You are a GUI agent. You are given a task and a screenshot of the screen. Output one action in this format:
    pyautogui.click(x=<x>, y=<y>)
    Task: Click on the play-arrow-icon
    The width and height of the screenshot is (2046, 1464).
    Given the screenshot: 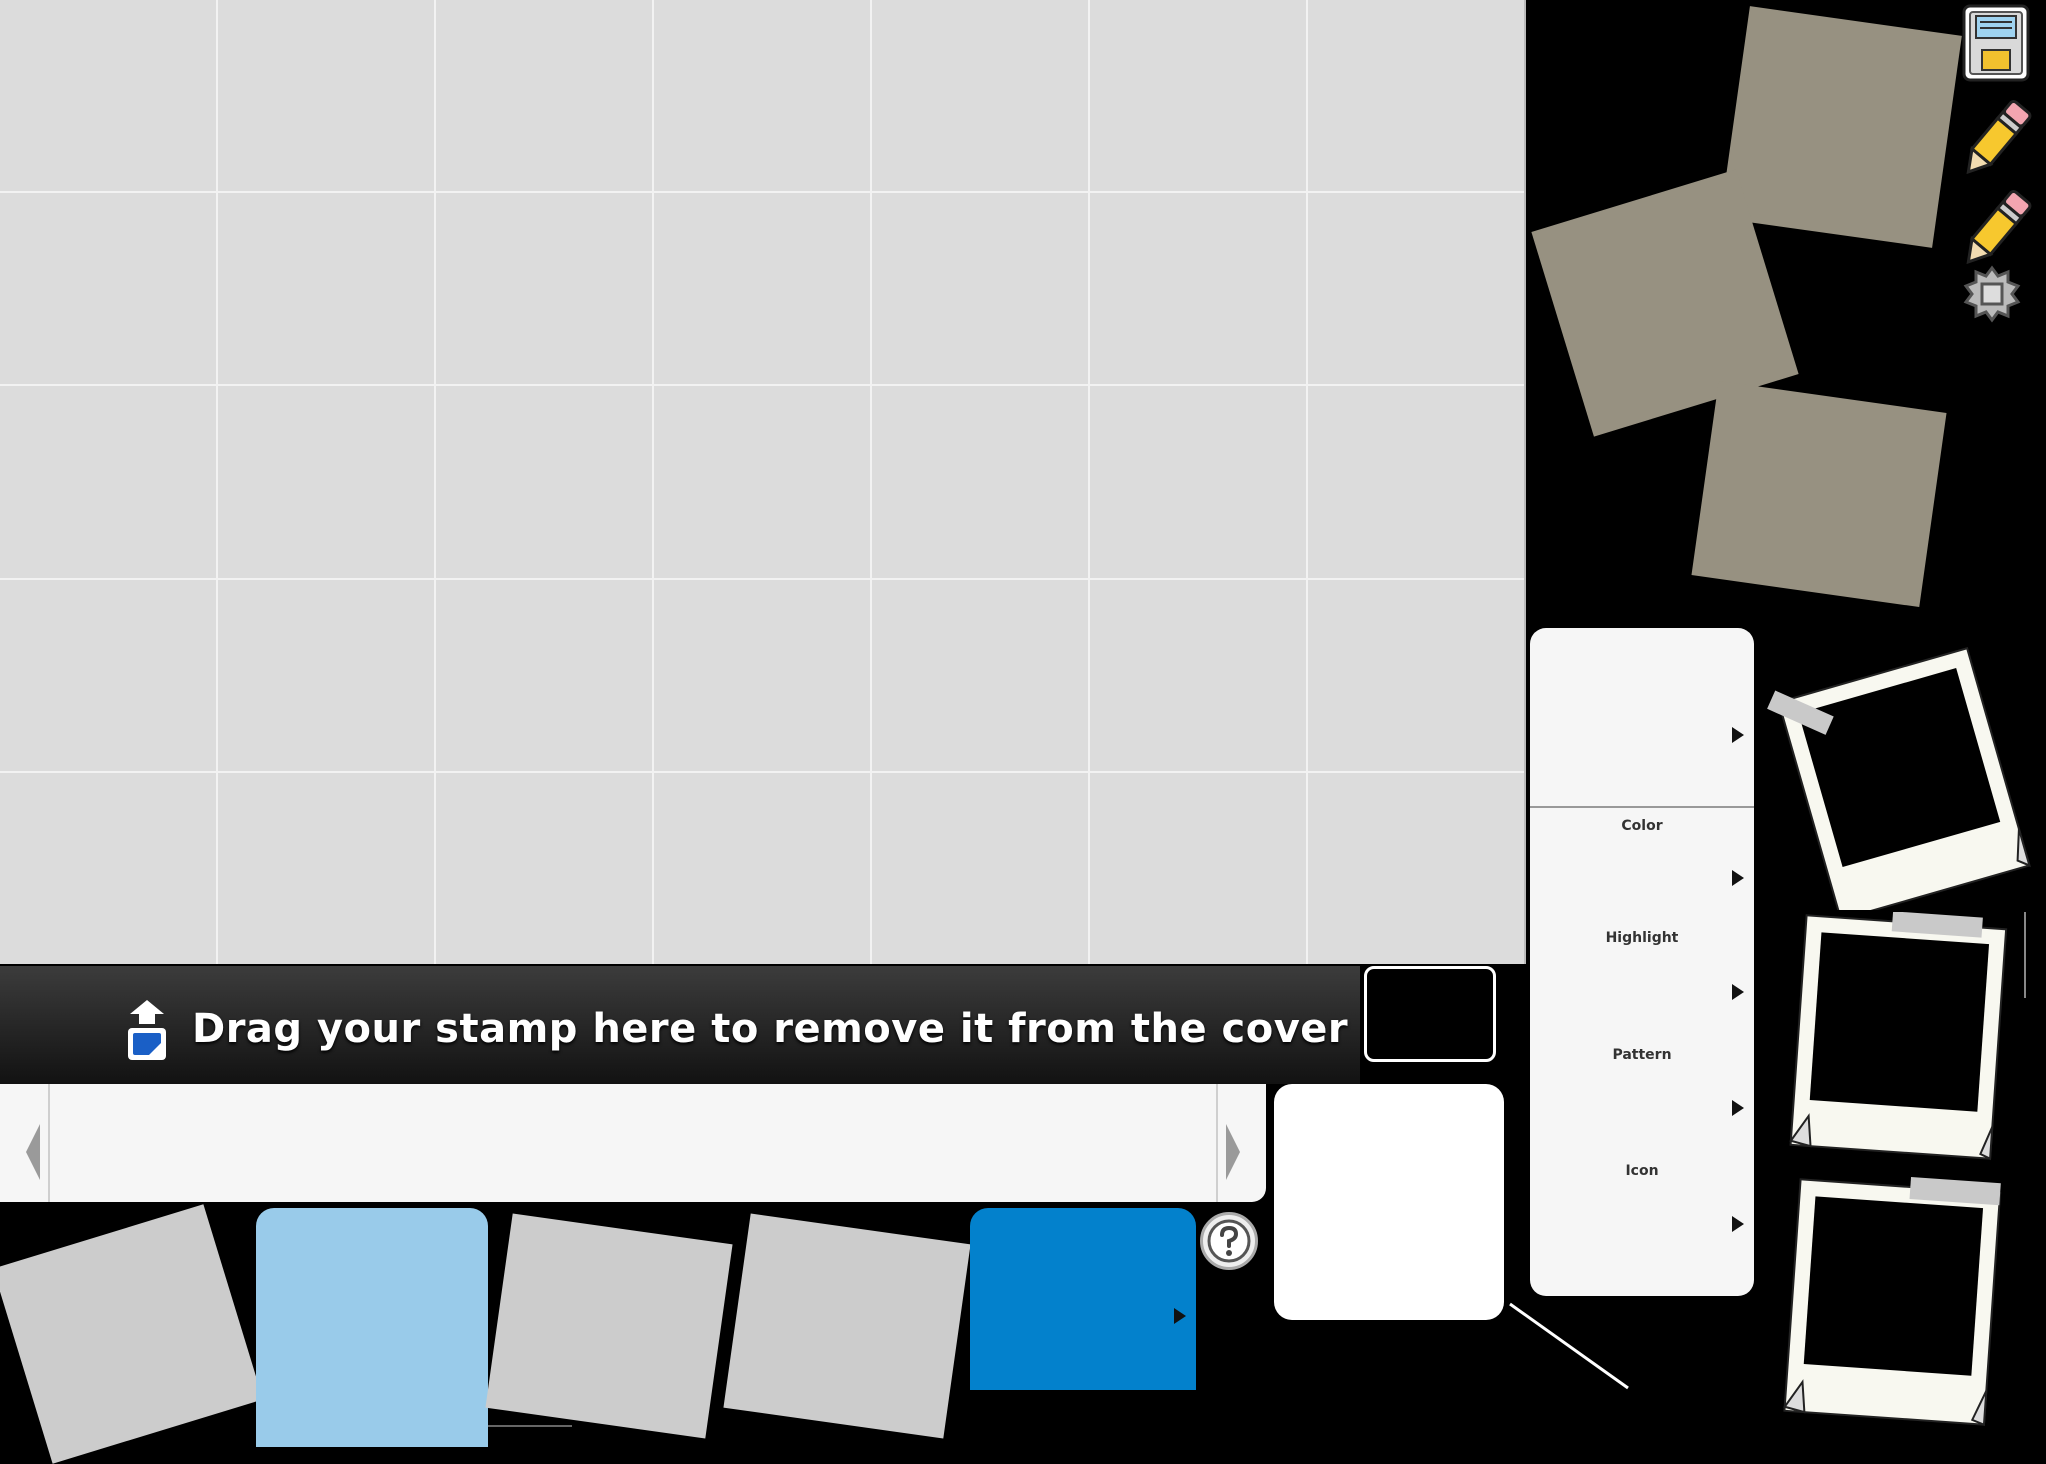 What is the action you would take?
    pyautogui.click(x=1180, y=1316)
    